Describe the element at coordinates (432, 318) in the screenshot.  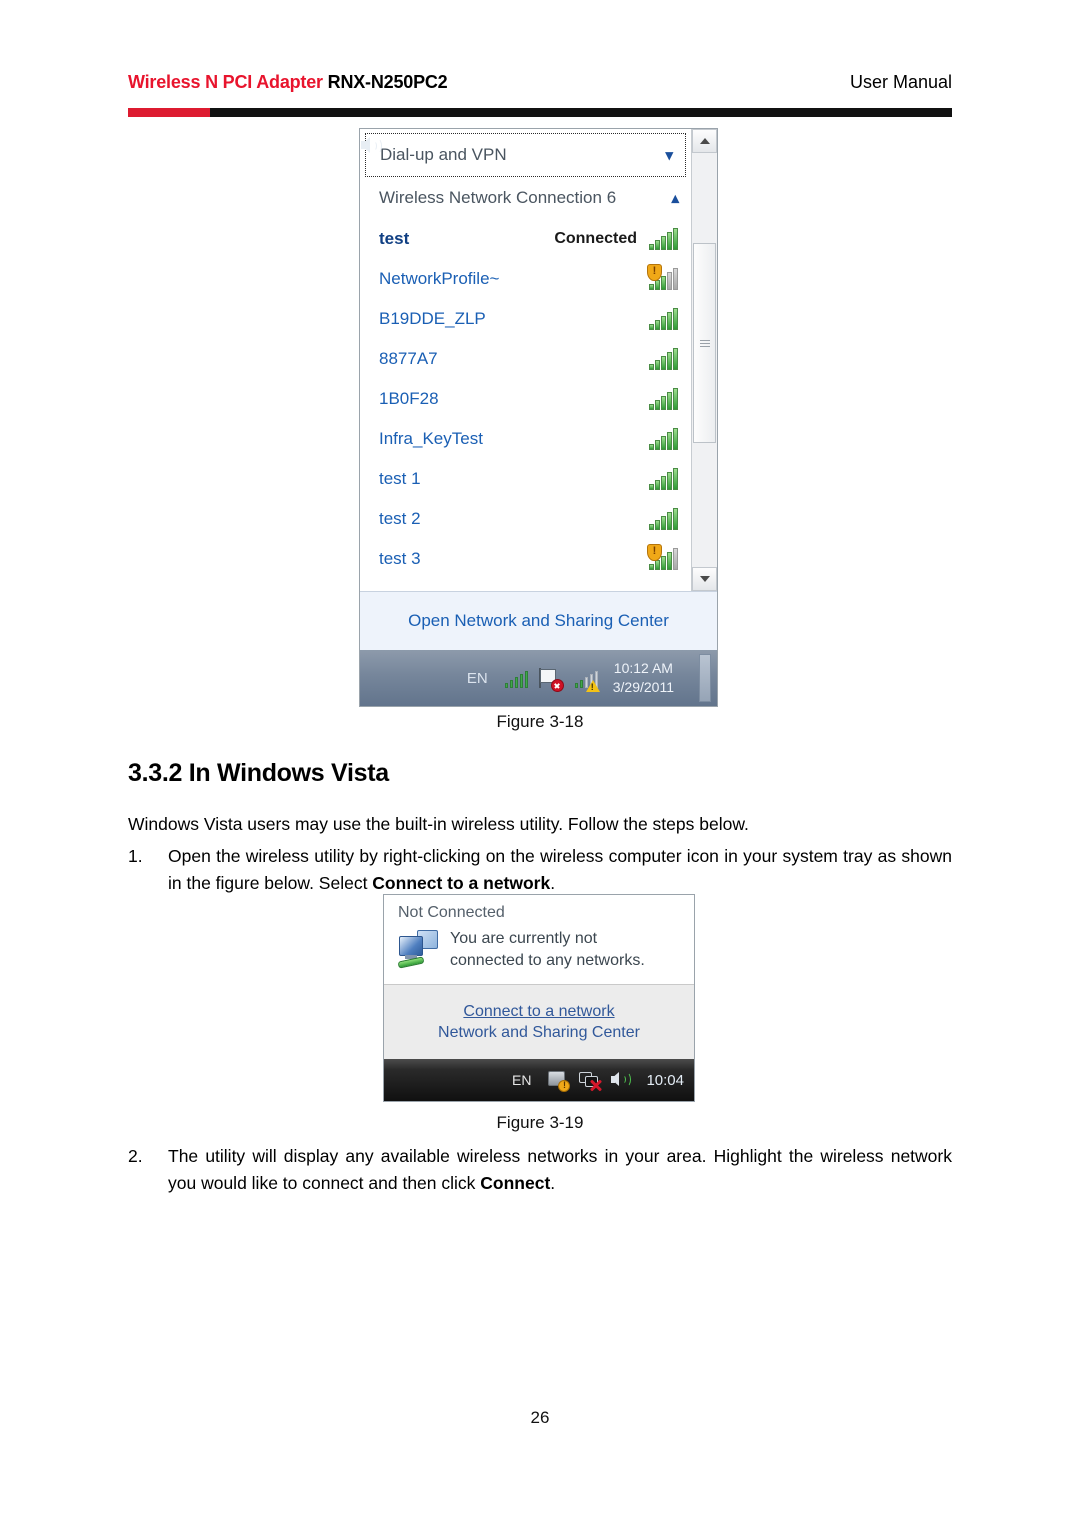
I see `network-ssid: B19DDE_ZLP` at that location.